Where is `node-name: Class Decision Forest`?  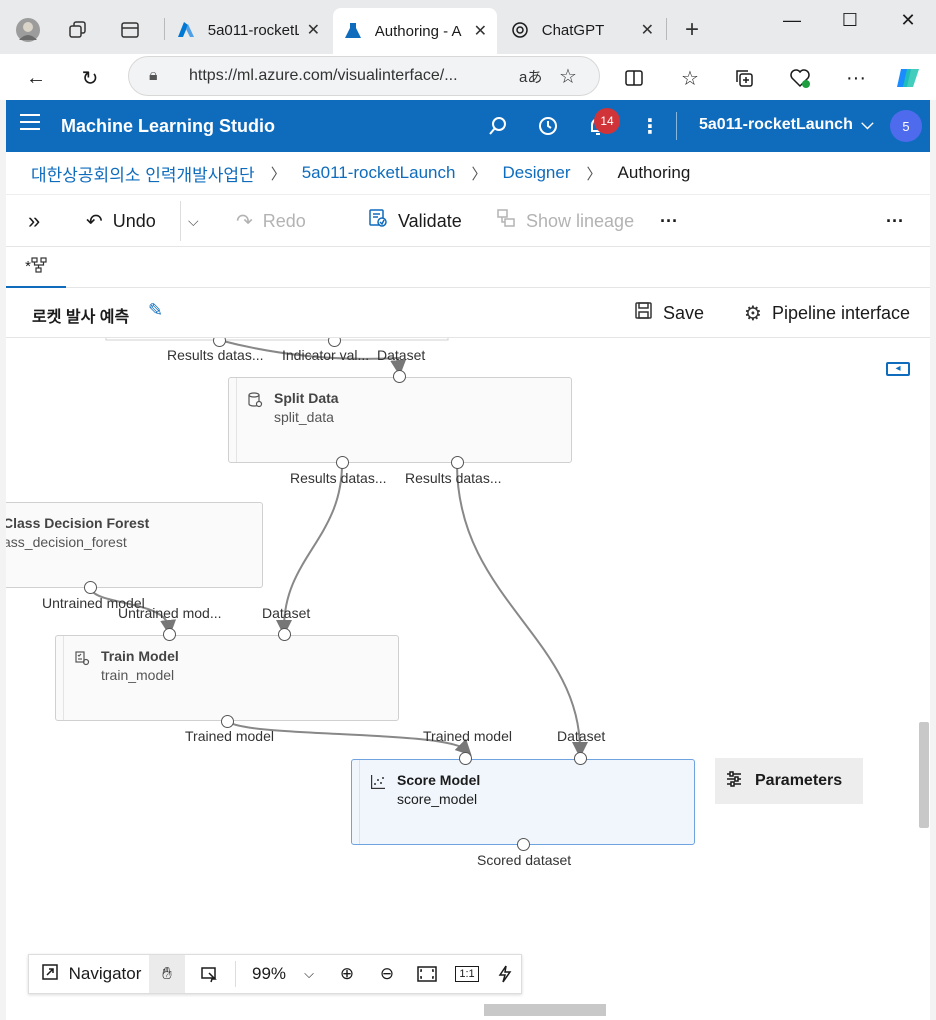 node-name: Class Decision Forest is located at coordinates (78, 523).